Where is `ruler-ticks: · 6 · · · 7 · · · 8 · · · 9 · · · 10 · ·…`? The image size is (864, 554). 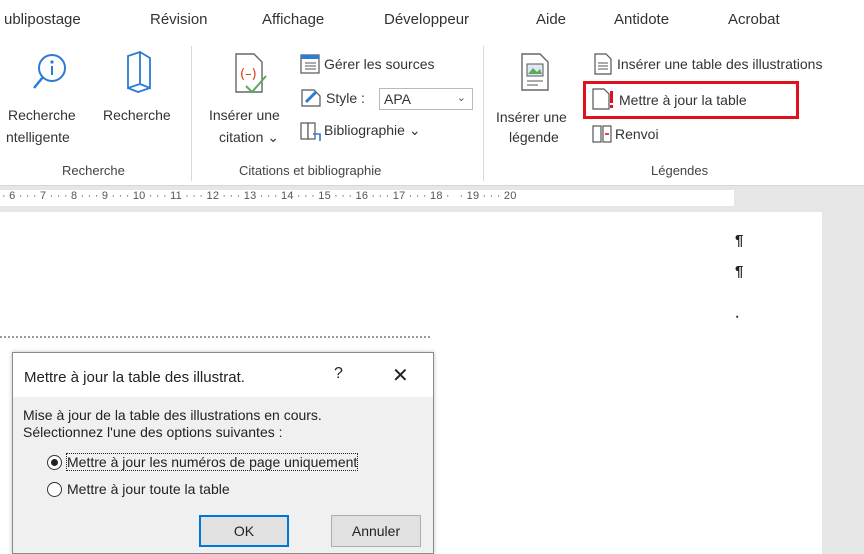 ruler-ticks: · 6 · · · 7 · · · 8 · · · 9 · · · 10 · ·… is located at coordinates (259, 196).